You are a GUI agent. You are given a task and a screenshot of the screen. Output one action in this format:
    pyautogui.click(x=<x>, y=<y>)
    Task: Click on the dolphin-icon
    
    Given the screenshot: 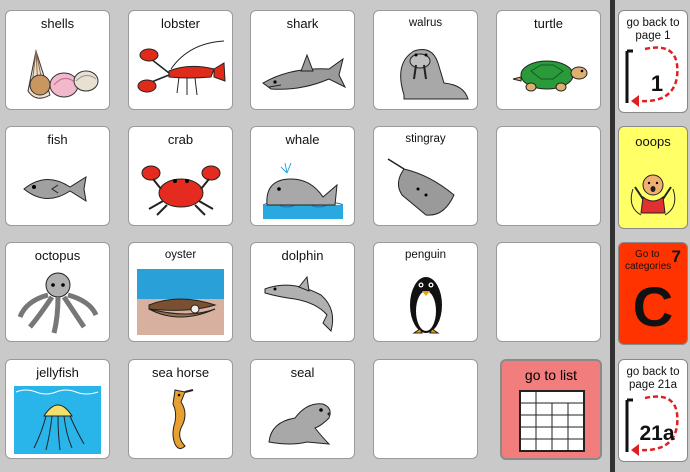 What is the action you would take?
    pyautogui.click(x=299, y=303)
    